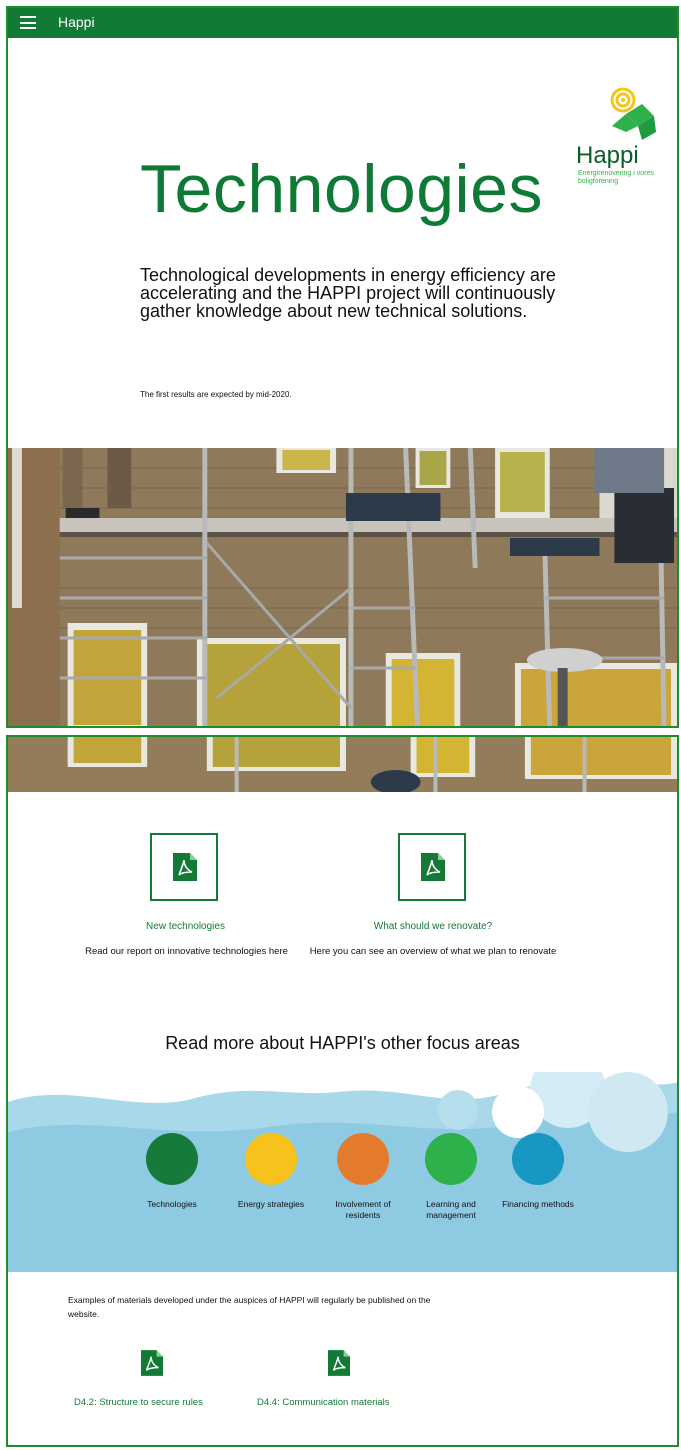  What do you see at coordinates (342, 23) in the screenshot?
I see `top-nav-bar: Happi` at bounding box center [342, 23].